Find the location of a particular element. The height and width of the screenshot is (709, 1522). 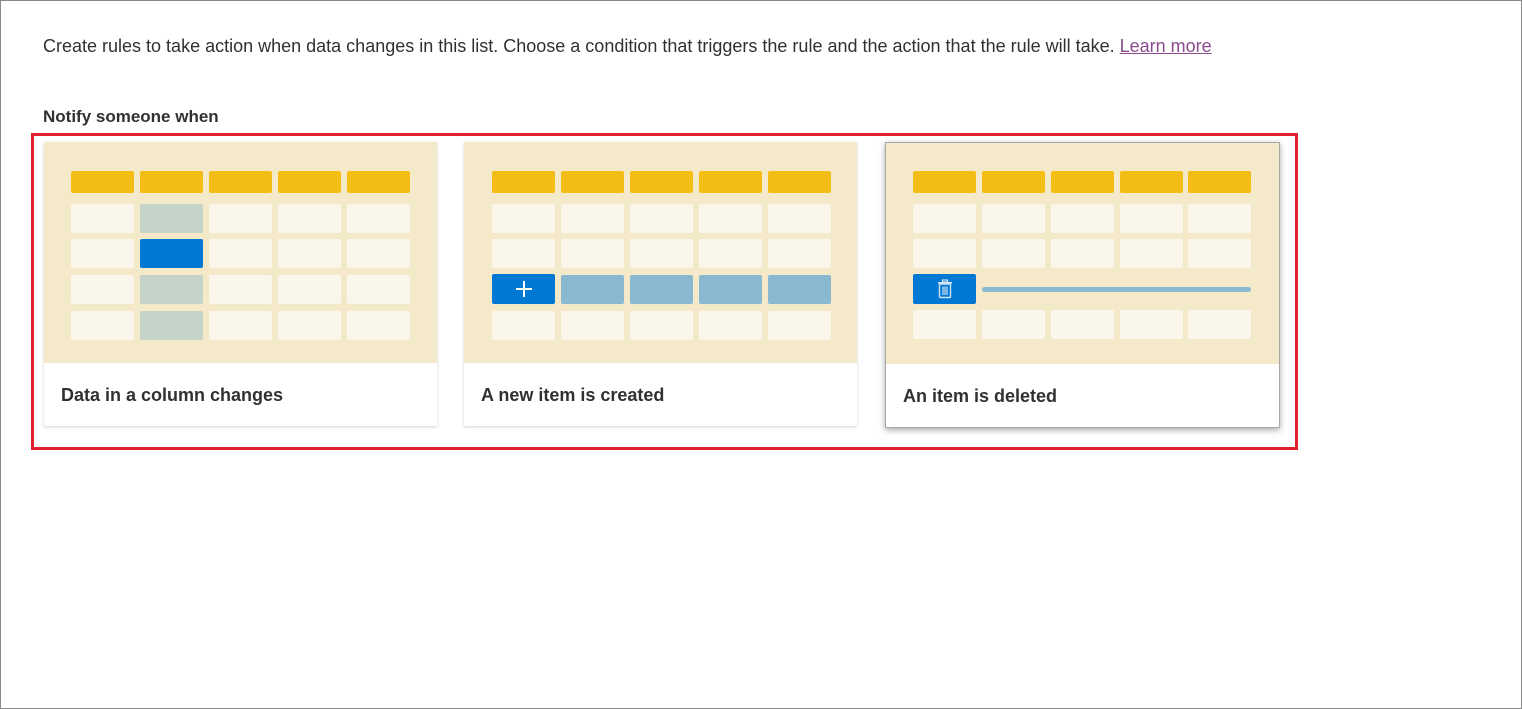

trash-icon is located at coordinates (944, 289).